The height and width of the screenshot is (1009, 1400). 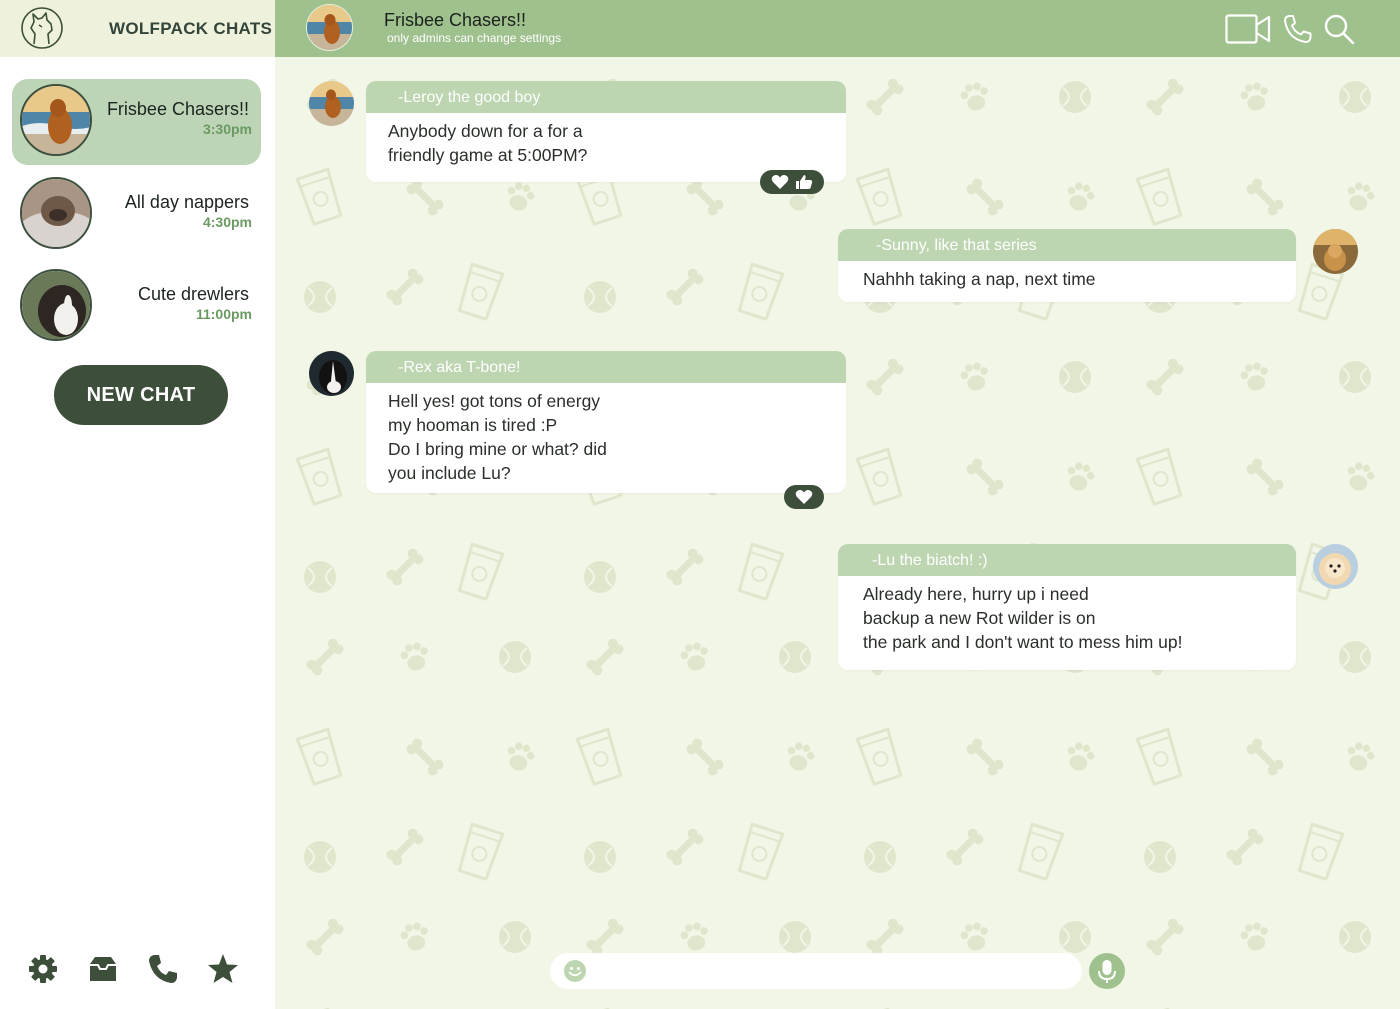 What do you see at coordinates (223, 314) in the screenshot?
I see `chat-time: 11:00pm` at bounding box center [223, 314].